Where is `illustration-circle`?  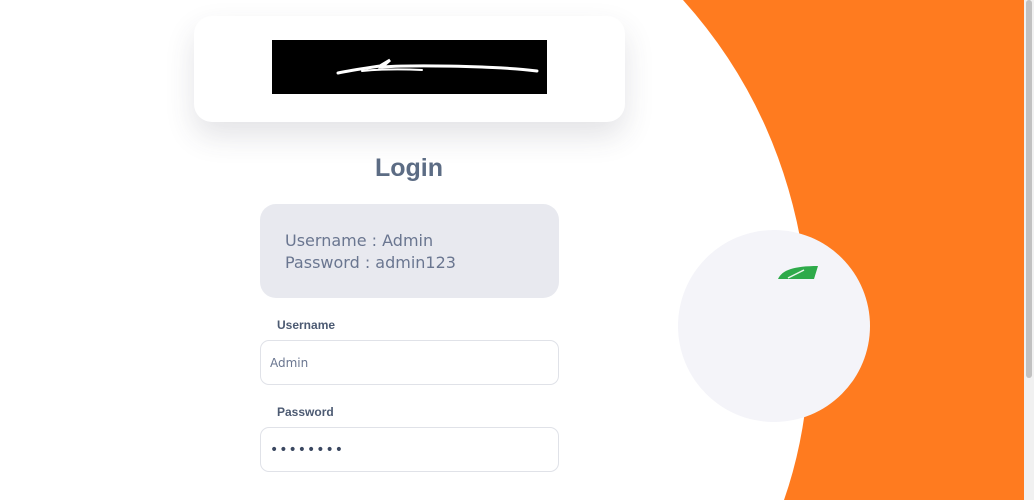 illustration-circle is located at coordinates (774, 326).